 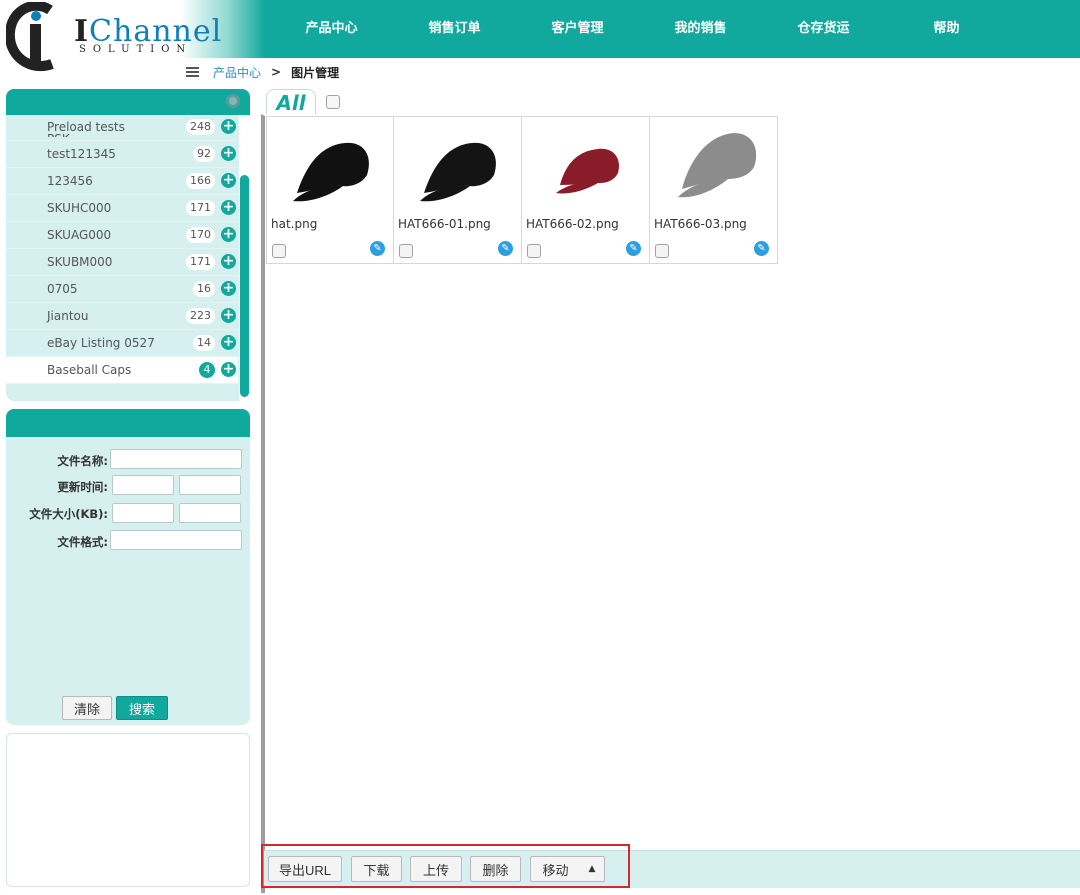 What do you see at coordinates (823, 29) in the screenshot?
I see `nav-item-warehouse-shipping: 仓存货运` at bounding box center [823, 29].